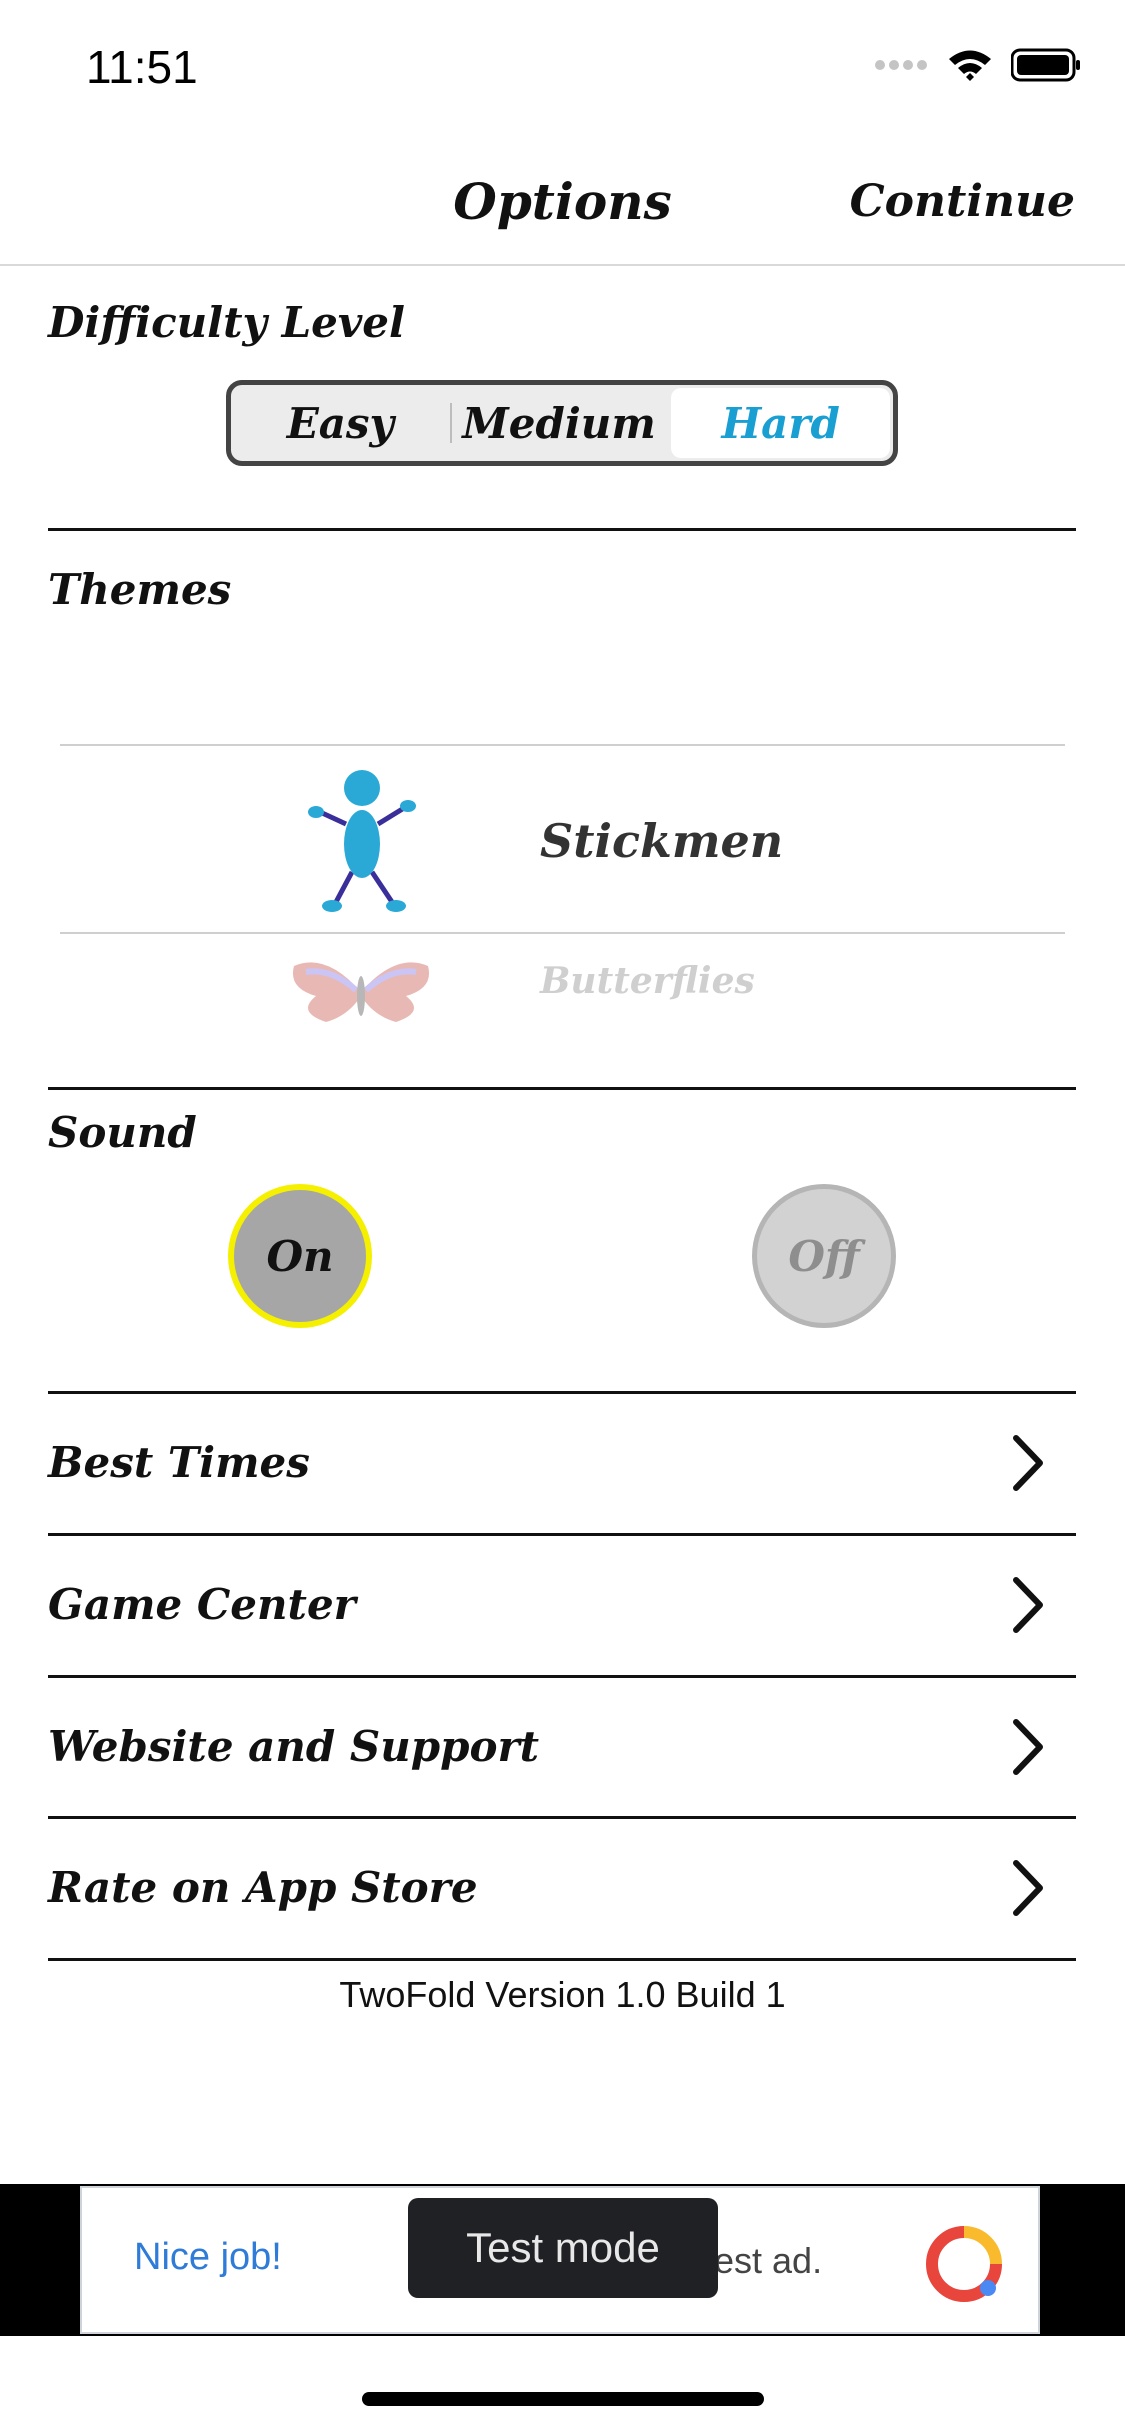 This screenshot has height=2436, width=1125. What do you see at coordinates (263, 1887) in the screenshot?
I see `rate-app-store-label: Rate on App Store` at bounding box center [263, 1887].